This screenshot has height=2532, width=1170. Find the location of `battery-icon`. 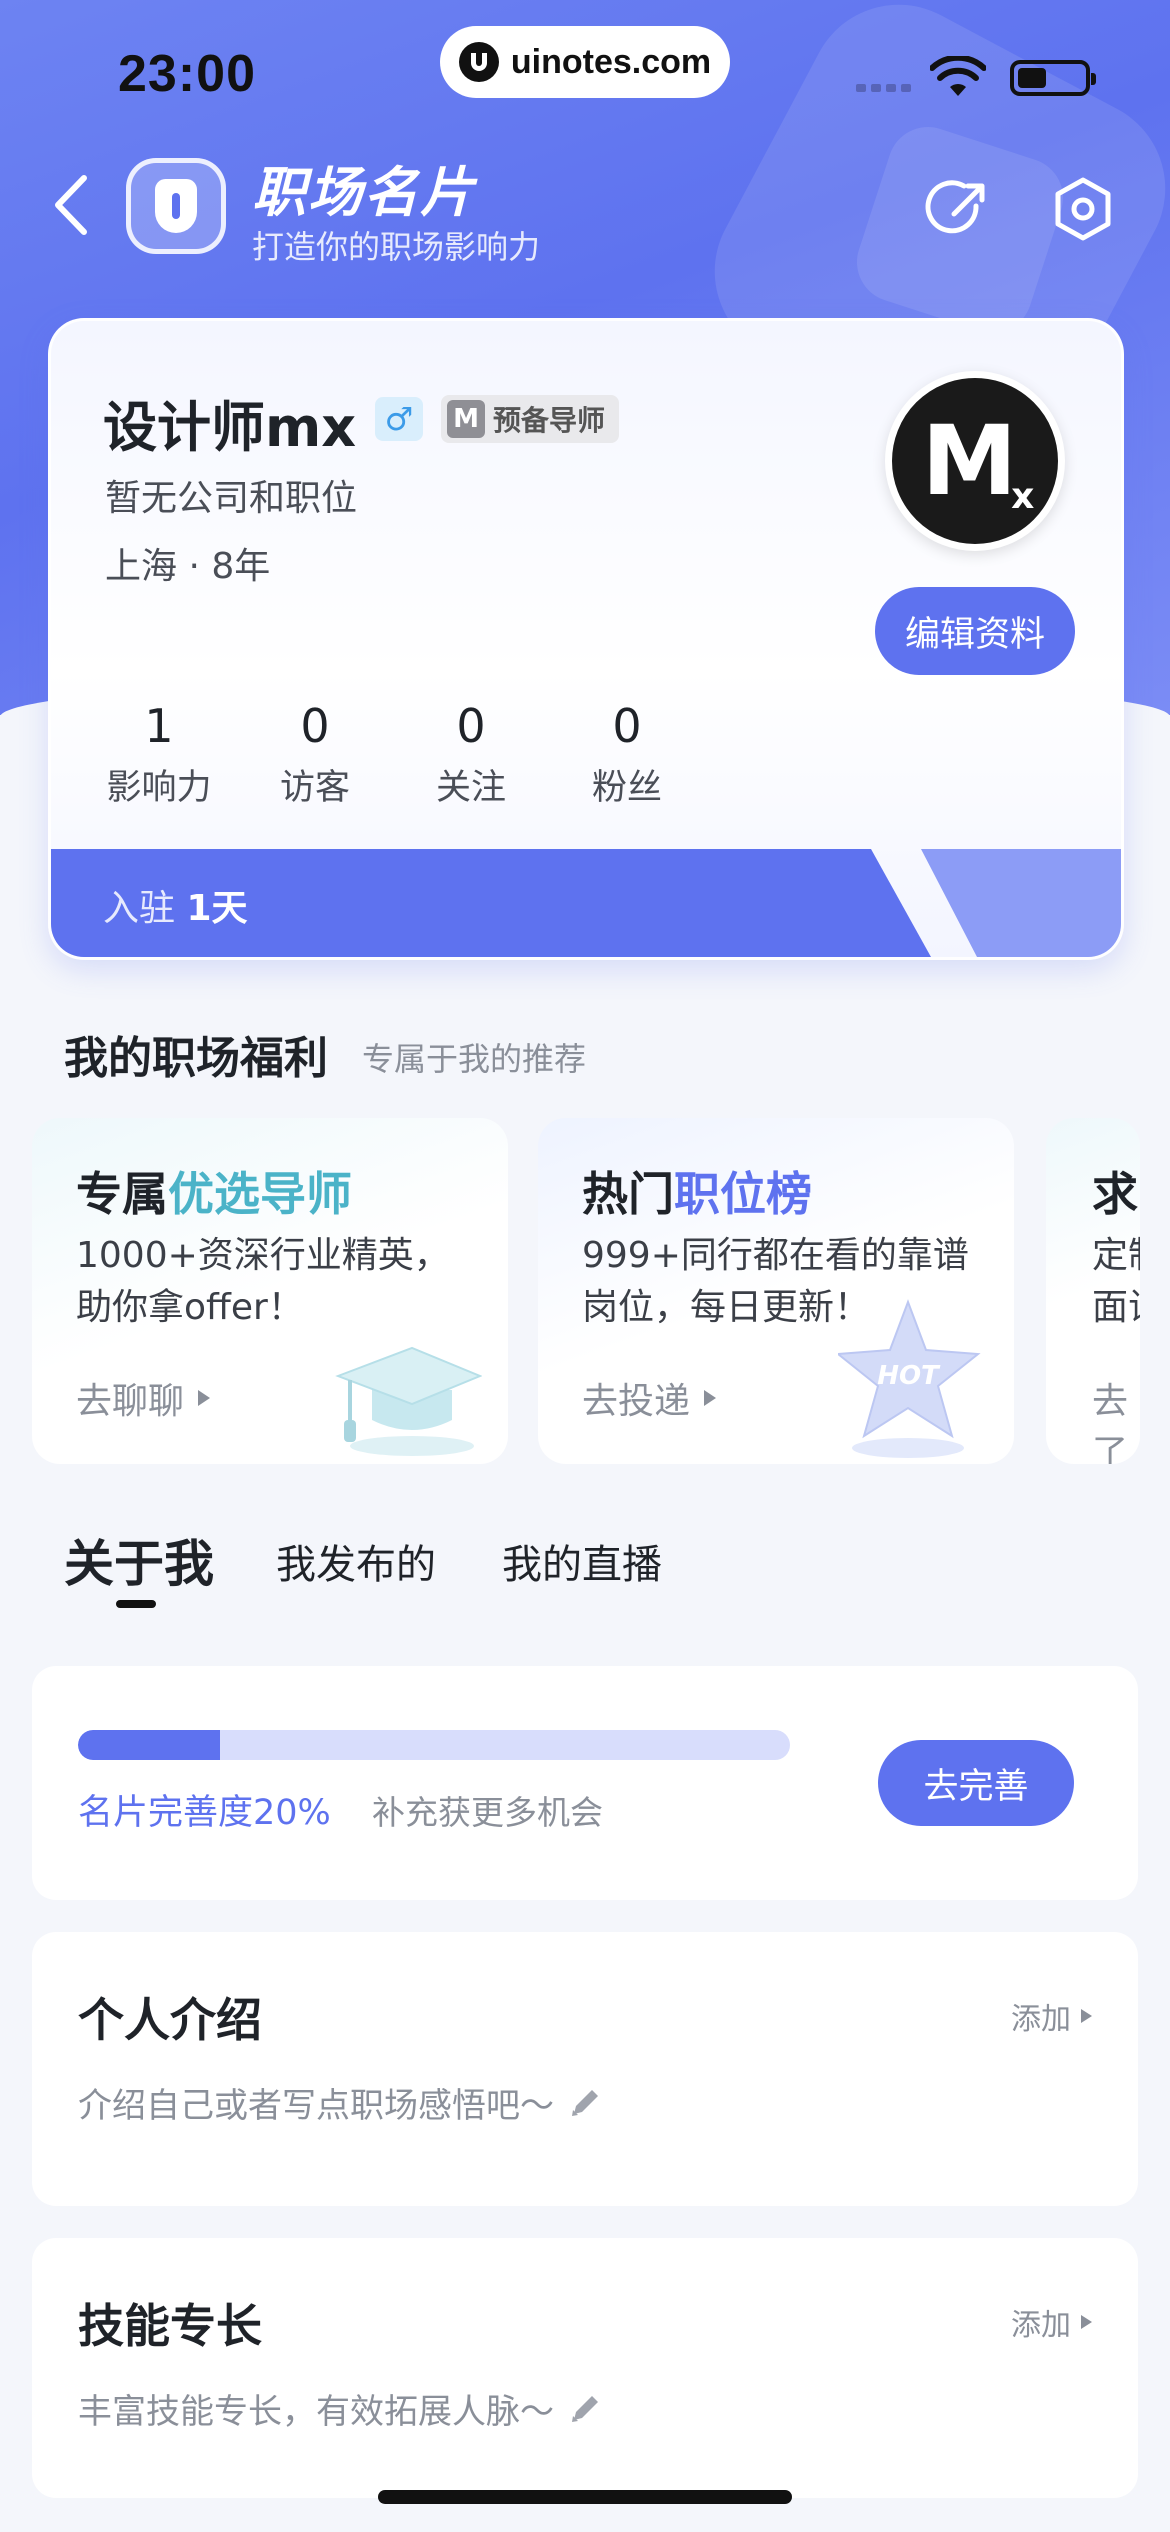

battery-icon is located at coordinates (1053, 78).